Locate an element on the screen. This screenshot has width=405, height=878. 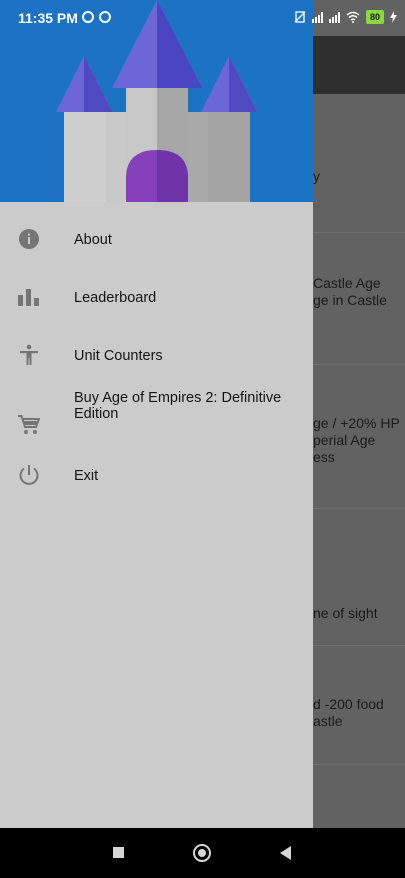
menu-item-about: About is located at coordinates (156, 245).